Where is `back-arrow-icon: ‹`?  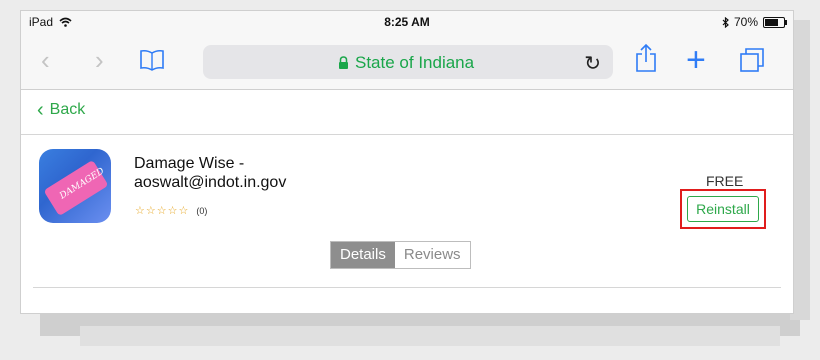 back-arrow-icon: ‹ is located at coordinates (45, 60).